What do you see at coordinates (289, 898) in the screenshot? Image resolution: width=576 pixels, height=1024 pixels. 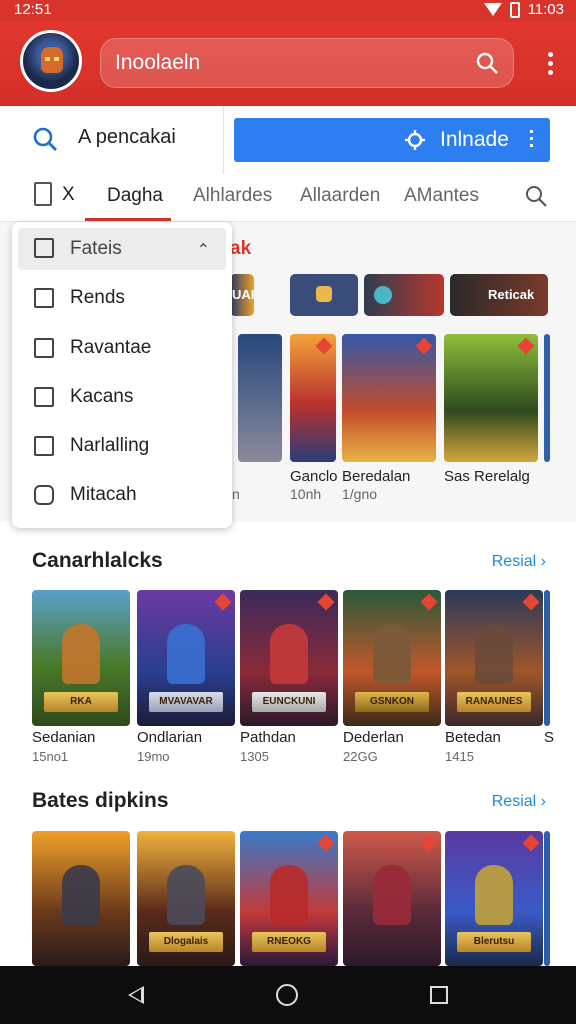 I see `game-card: RNEOKG` at bounding box center [289, 898].